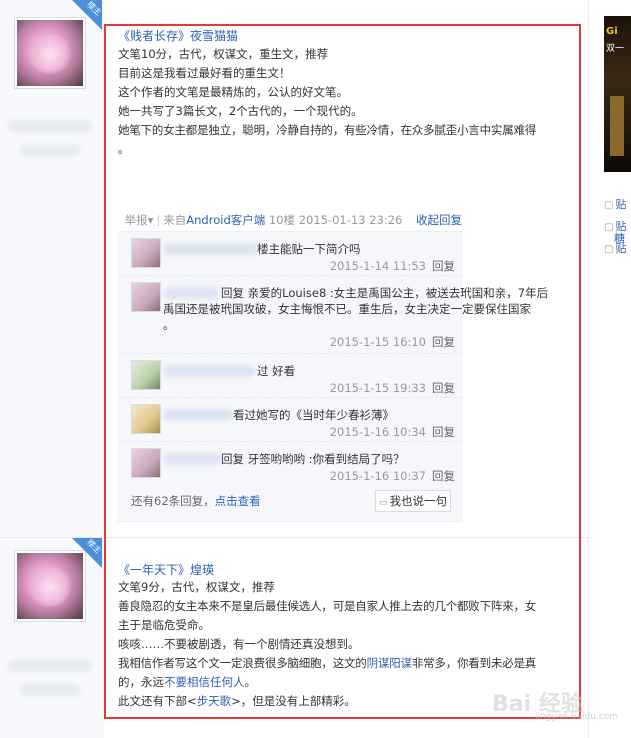  I want to click on user-icon: ▢, so click(609, 227).